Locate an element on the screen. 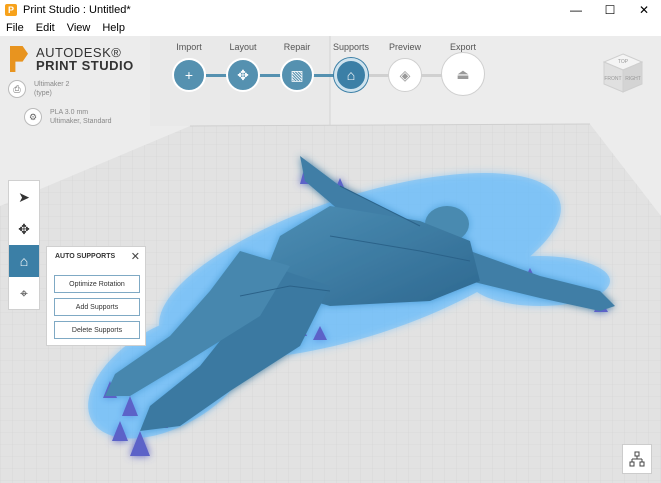  scene-tree-button is located at coordinates (637, 459).